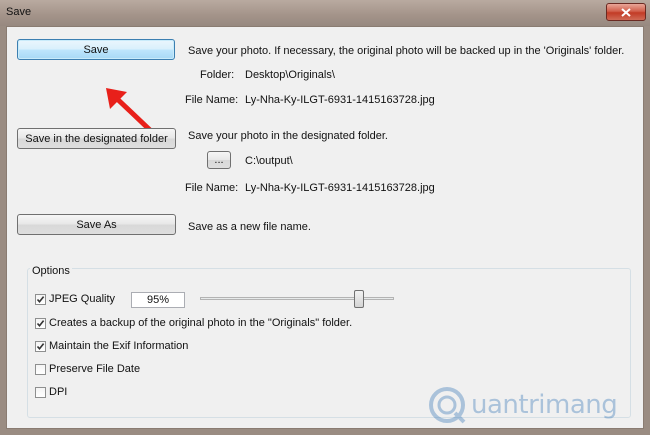 The height and width of the screenshot is (435, 650). Describe the element at coordinates (290, 75) in the screenshot. I see `folder-value: Desktop\Originals\` at that location.